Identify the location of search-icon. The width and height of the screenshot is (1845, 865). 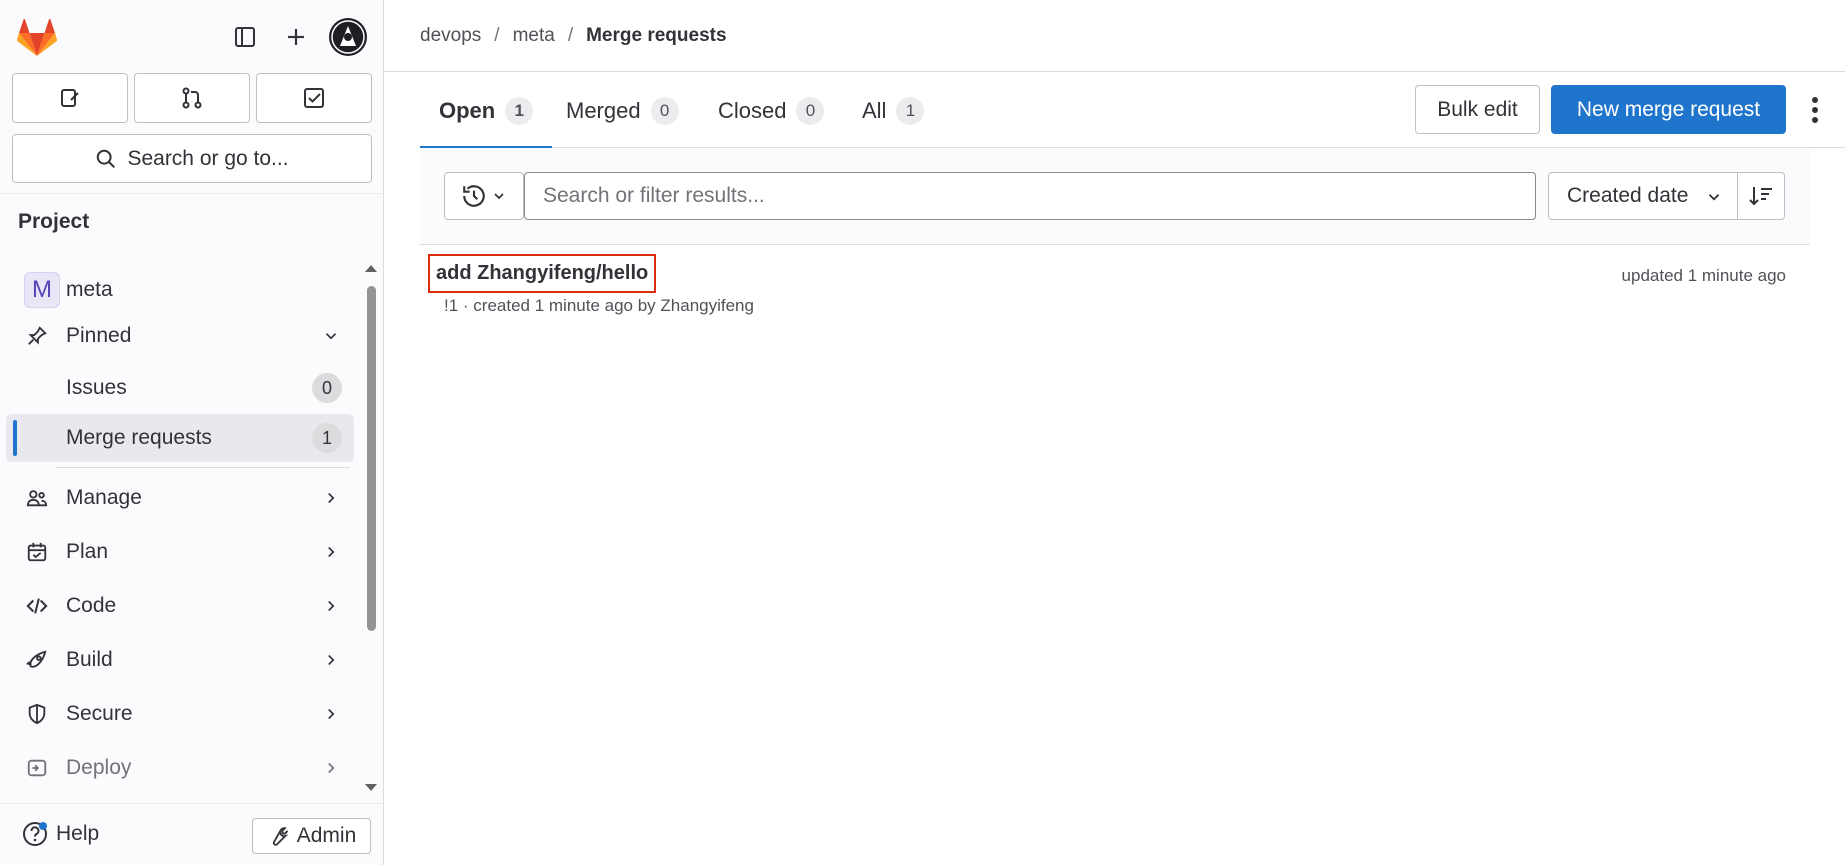
(106, 158).